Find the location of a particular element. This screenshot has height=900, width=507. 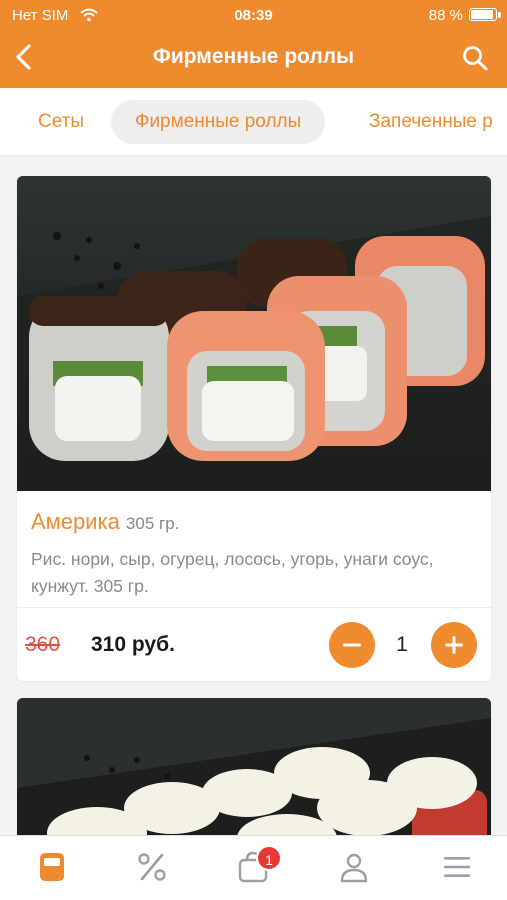

product-name: Америка 305 гр. is located at coordinates (105, 522).